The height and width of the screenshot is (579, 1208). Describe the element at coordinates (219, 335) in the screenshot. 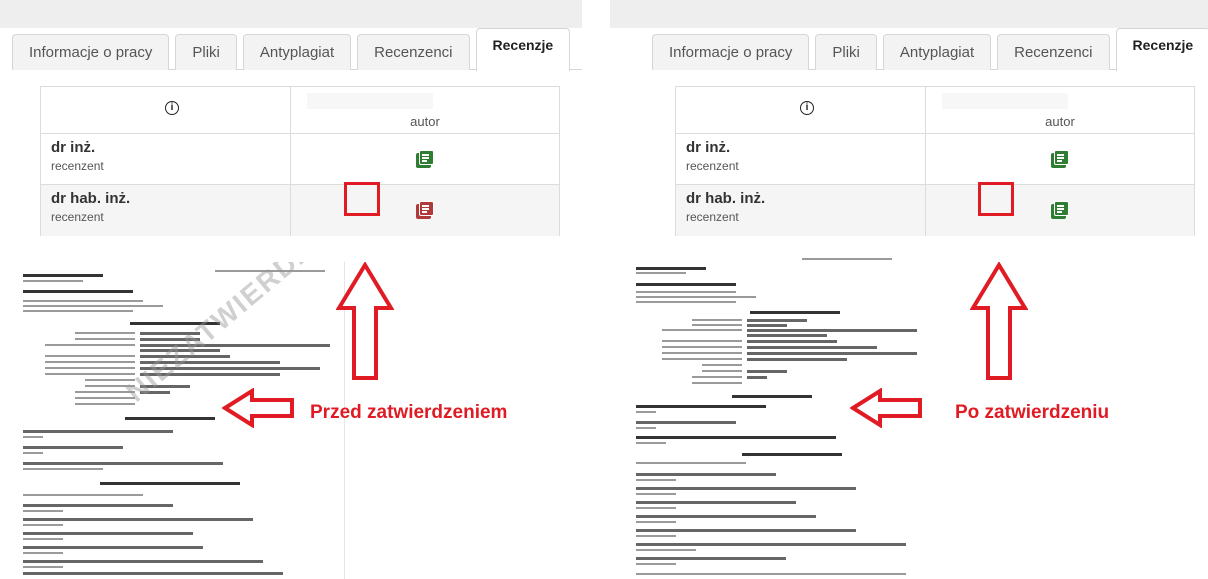

I see `watermark-text: NIEZATWIERDZ` at that location.